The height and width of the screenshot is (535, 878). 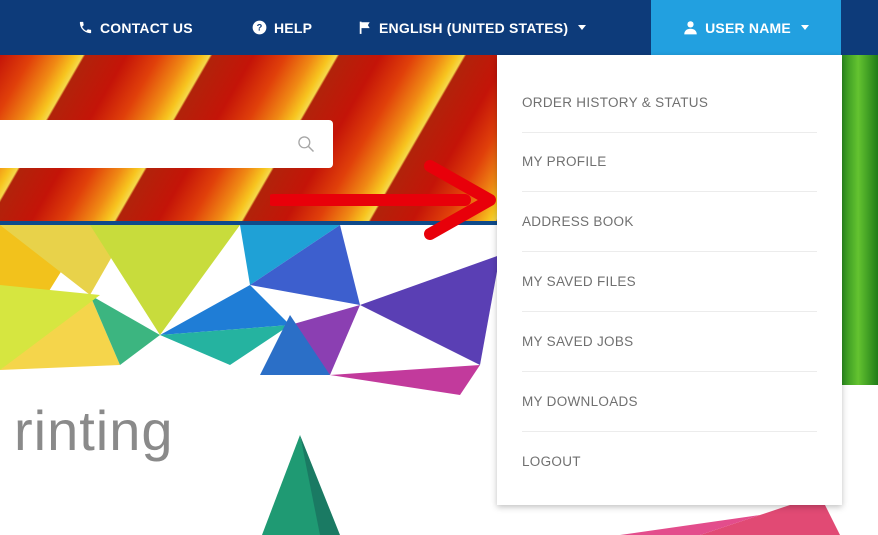 I want to click on menu-item-address-book: ADDRESS BOOK, so click(x=669, y=222).